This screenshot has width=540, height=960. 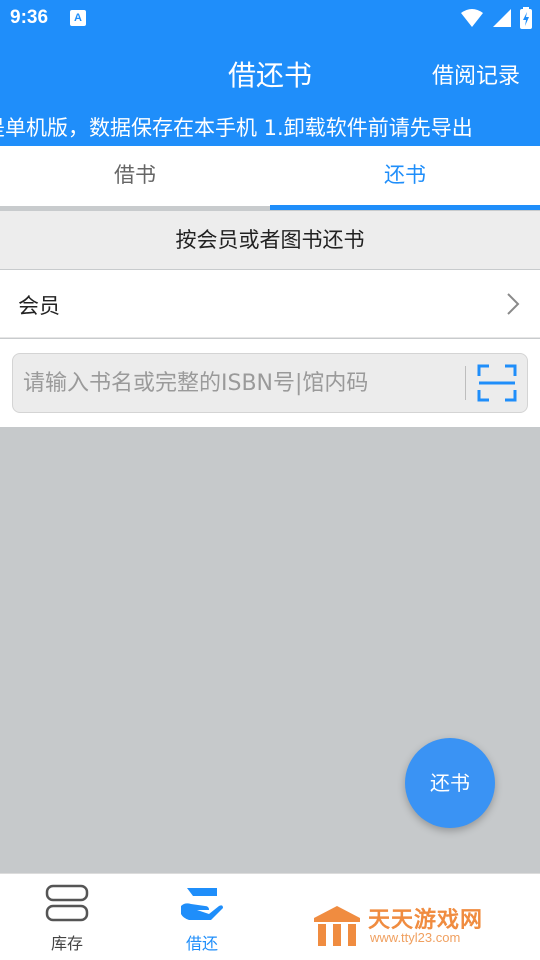 I want to click on wifi-icon, so click(x=472, y=18).